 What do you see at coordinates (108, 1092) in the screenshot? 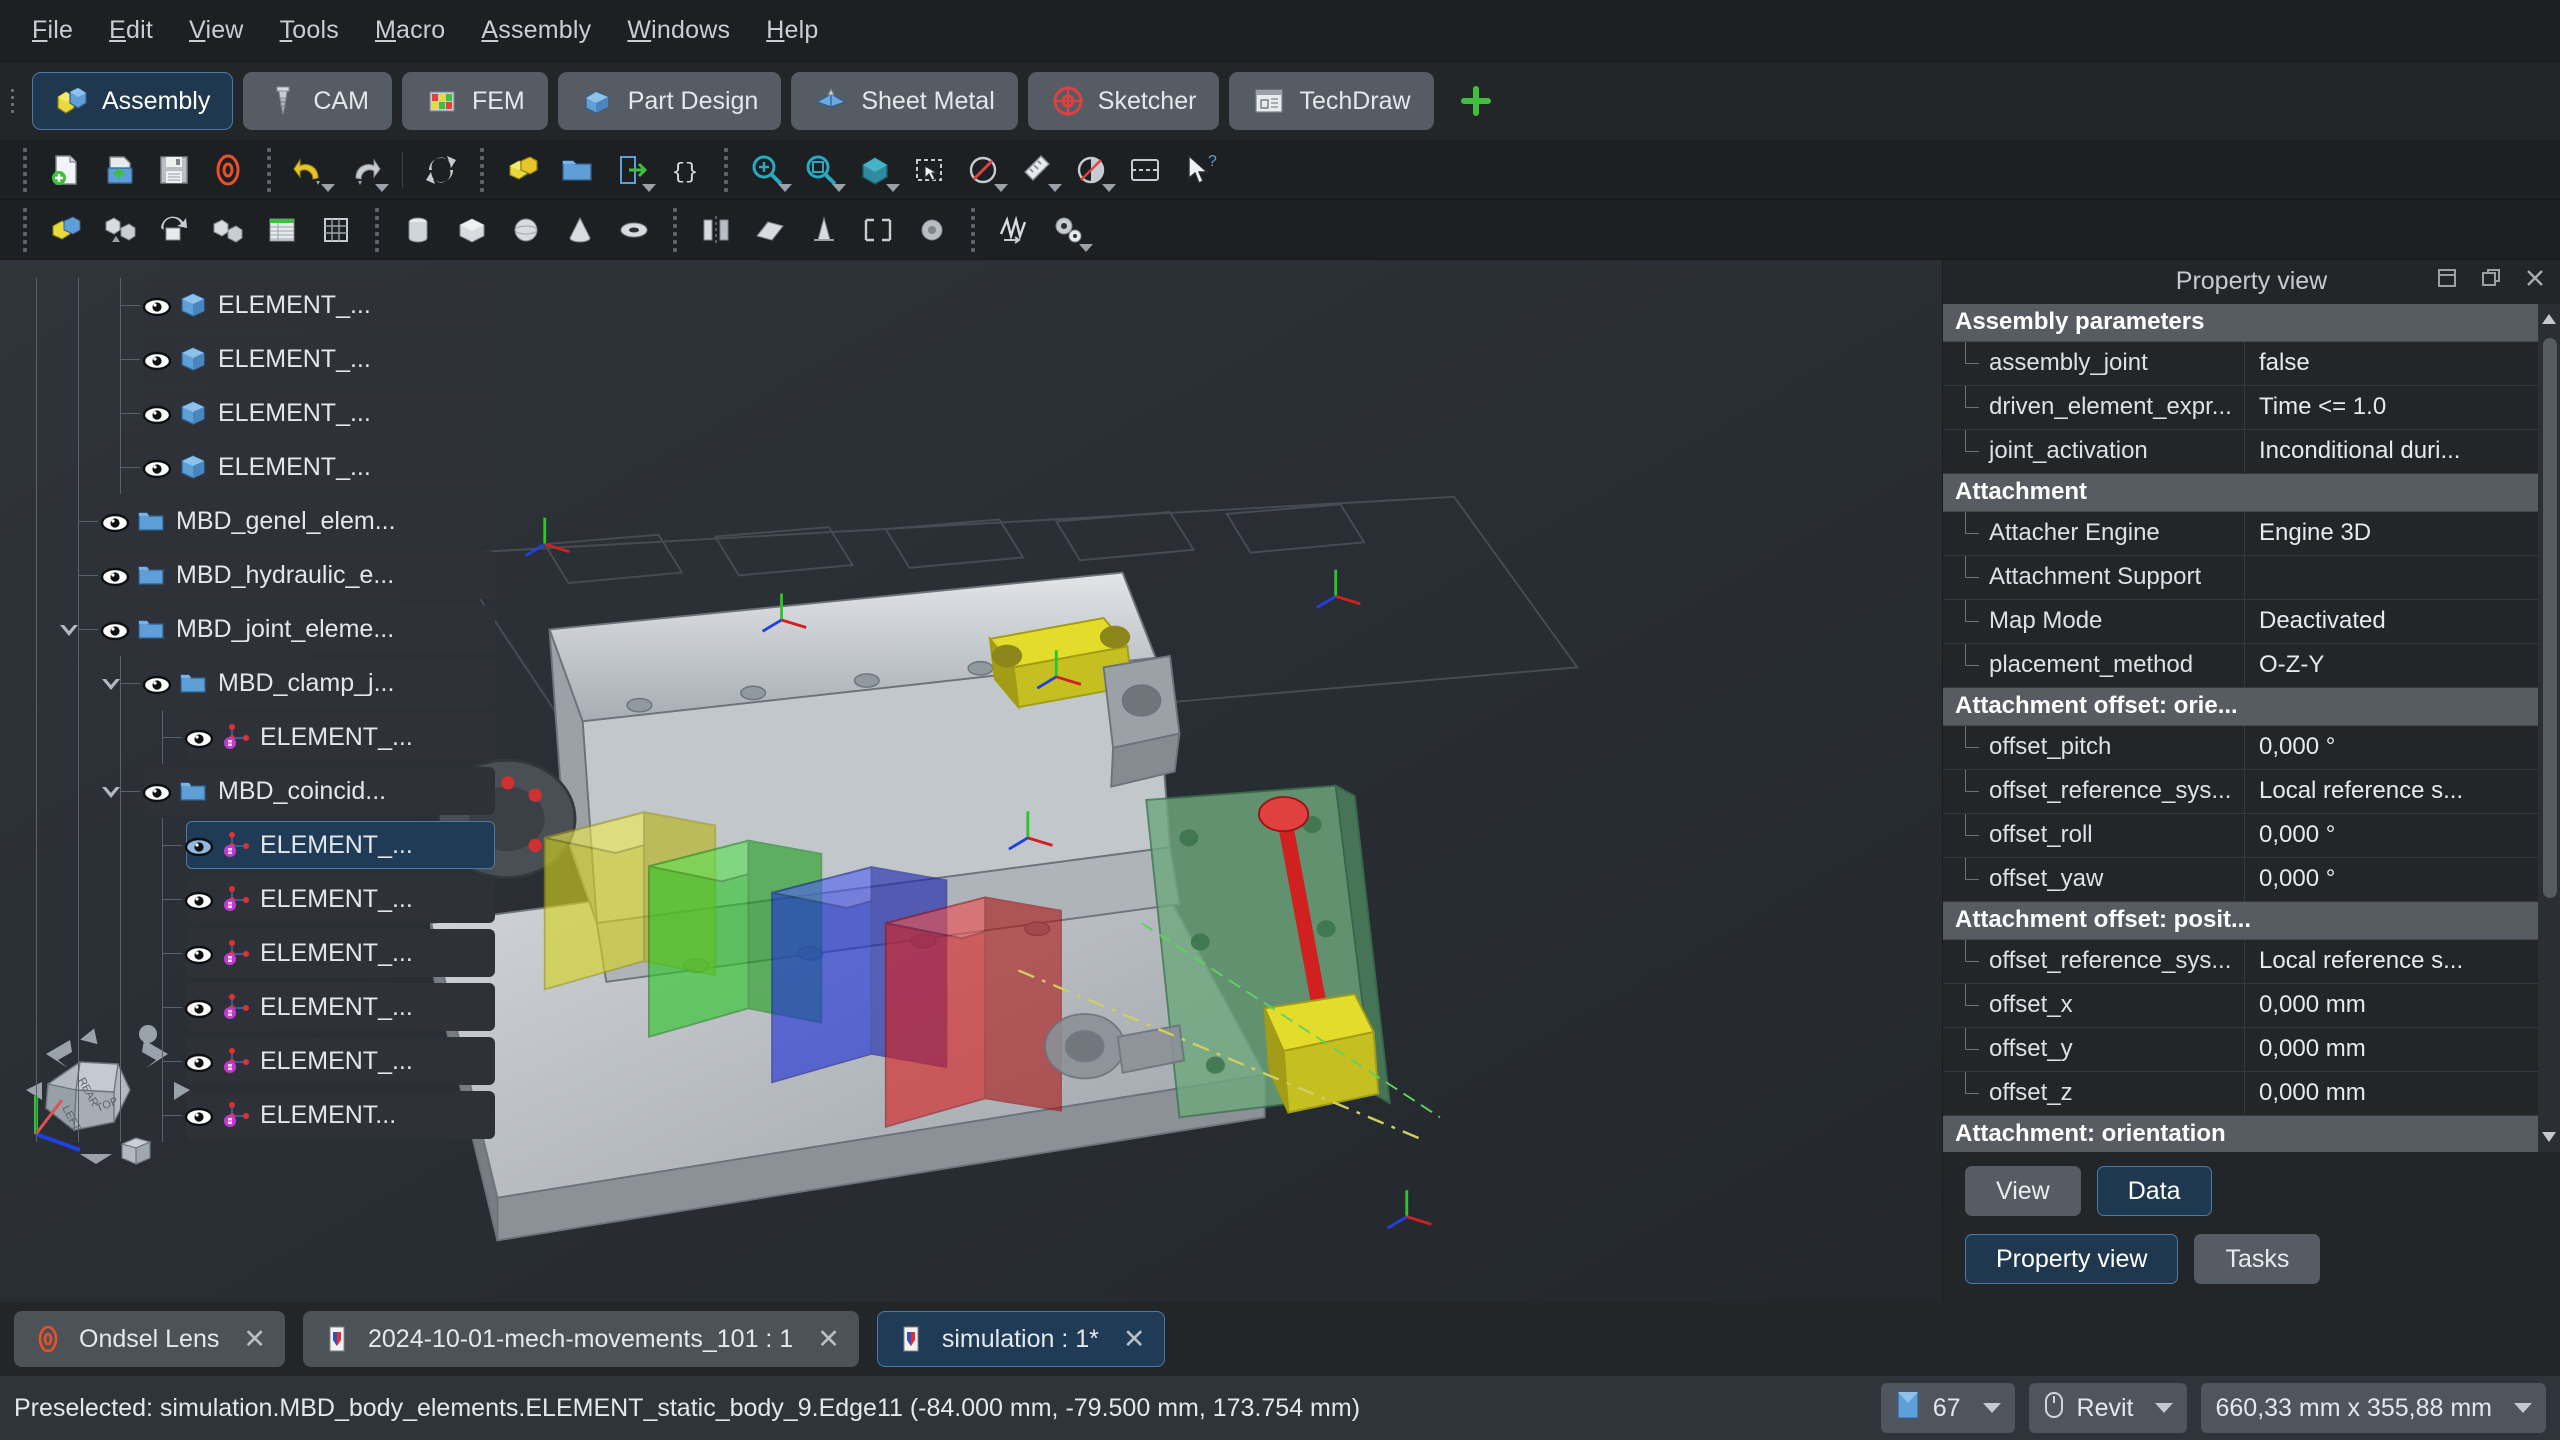
I see `navigation-cube: REAR LEFT TOP` at bounding box center [108, 1092].